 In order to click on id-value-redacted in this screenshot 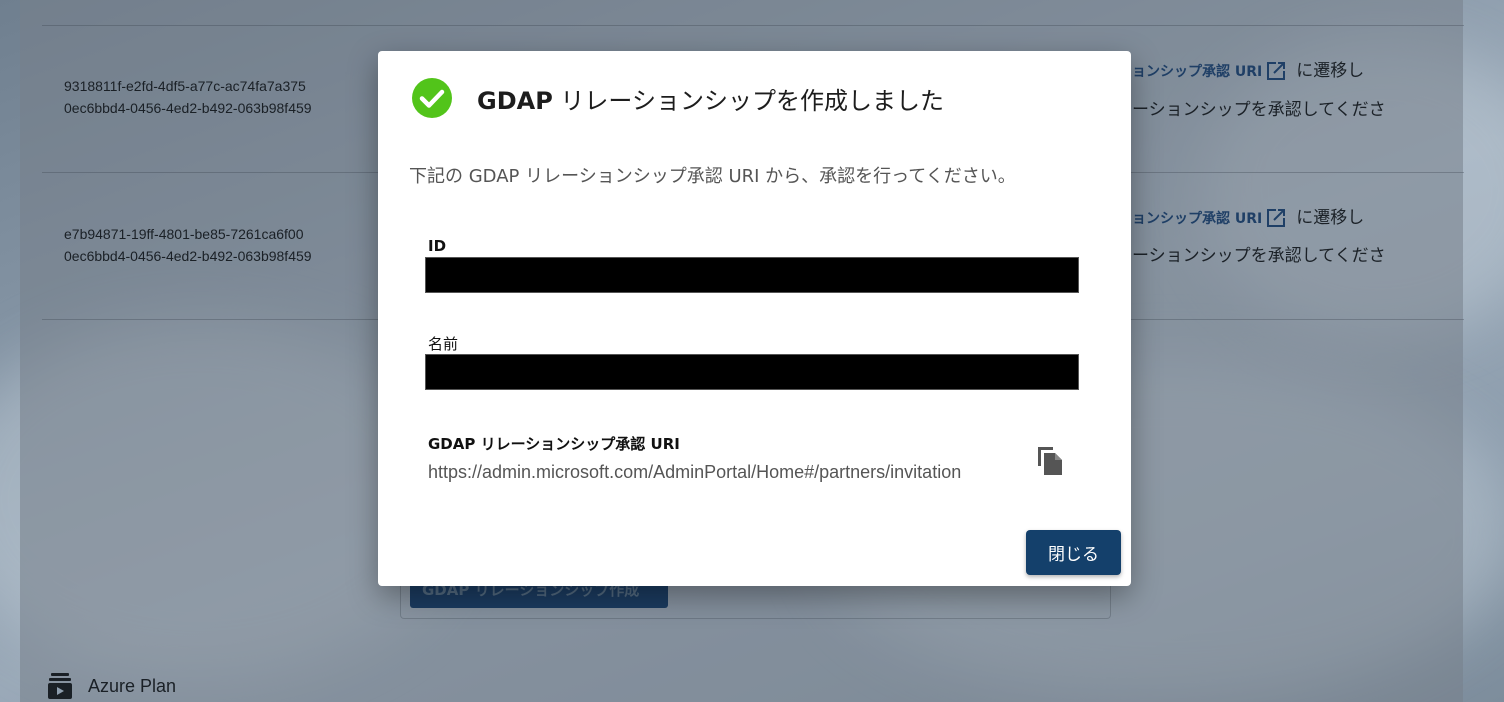, I will do `click(752, 275)`.